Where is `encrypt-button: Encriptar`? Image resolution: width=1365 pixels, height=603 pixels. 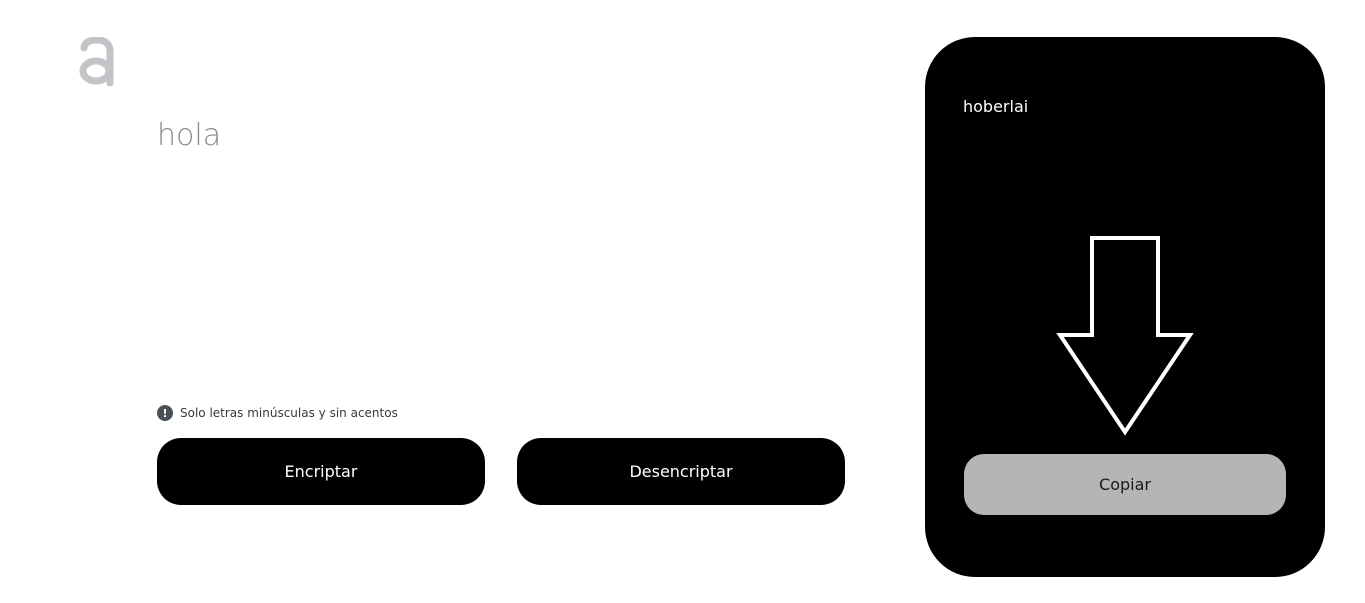
encrypt-button: Encriptar is located at coordinates (321, 471).